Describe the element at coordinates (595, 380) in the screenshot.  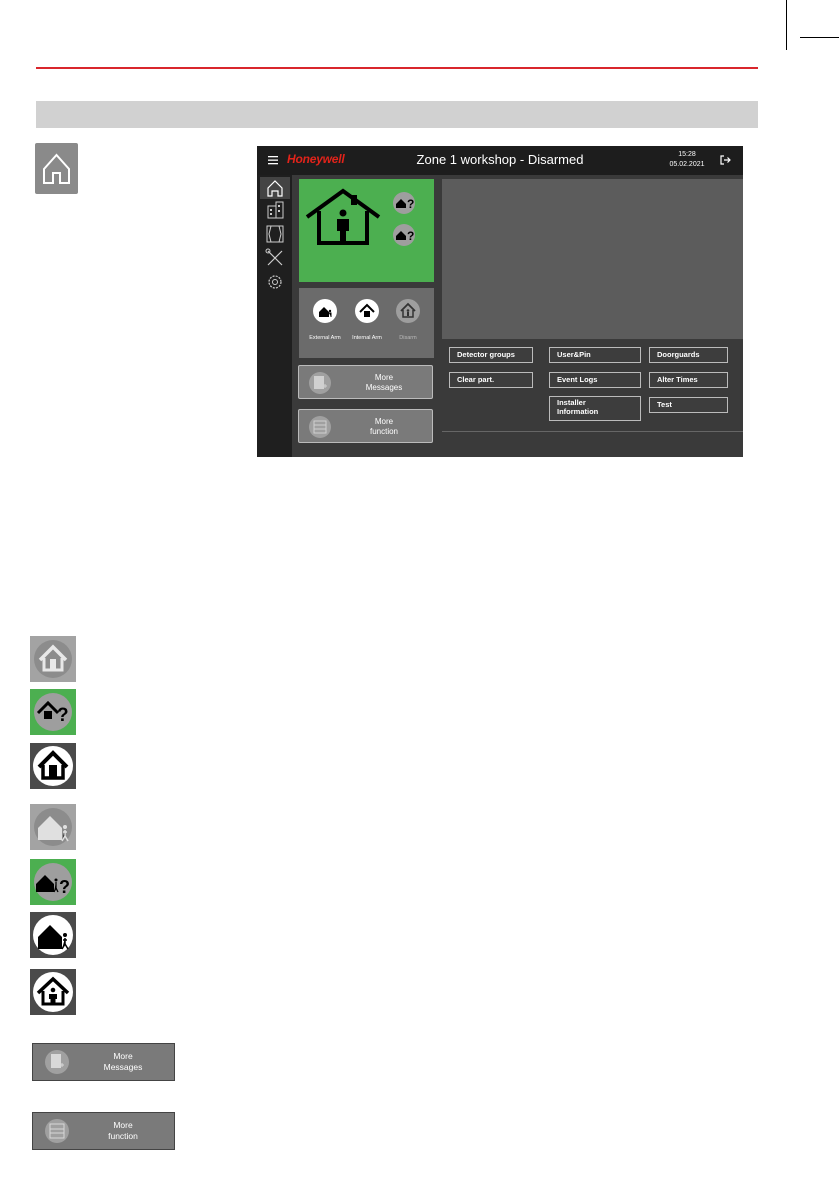
I see `event-logs-button: Event Logs` at that location.